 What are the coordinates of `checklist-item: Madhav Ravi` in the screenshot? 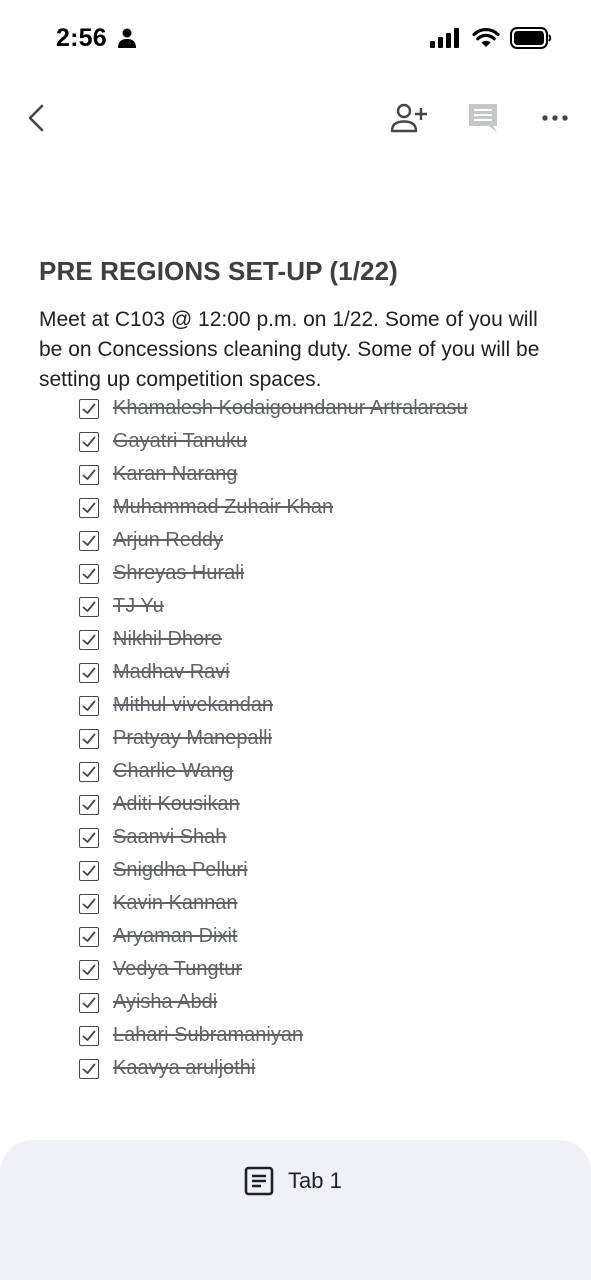 It's located at (273, 672).